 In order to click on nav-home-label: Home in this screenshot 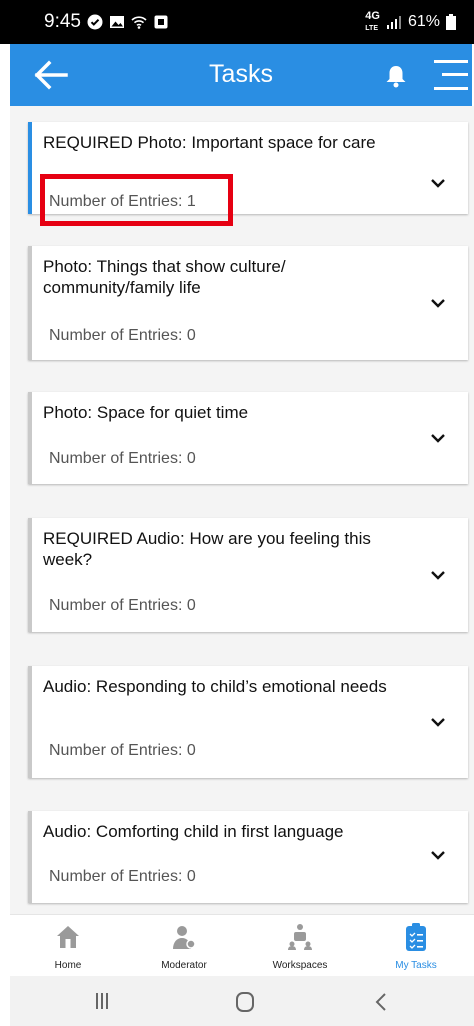, I will do `click(68, 965)`.